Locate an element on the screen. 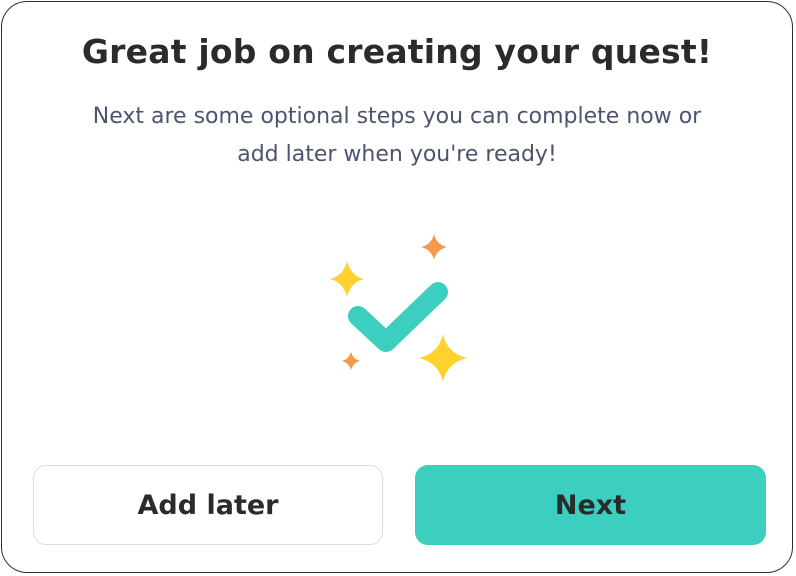 Image resolution: width=796 pixels, height=576 pixels. dialog-title: Great job on creating your quest! is located at coordinates (397, 51).